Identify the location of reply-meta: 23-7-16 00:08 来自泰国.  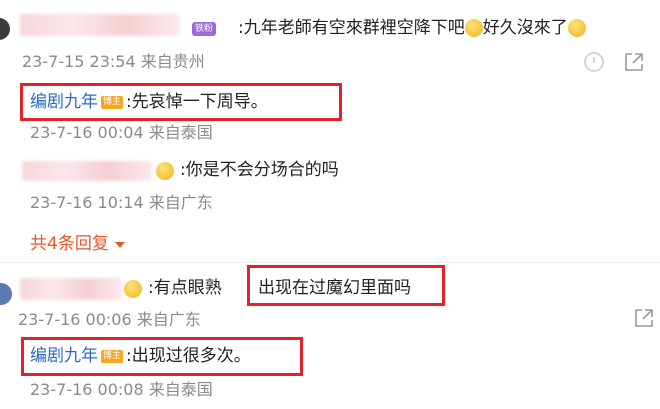
(121, 389).